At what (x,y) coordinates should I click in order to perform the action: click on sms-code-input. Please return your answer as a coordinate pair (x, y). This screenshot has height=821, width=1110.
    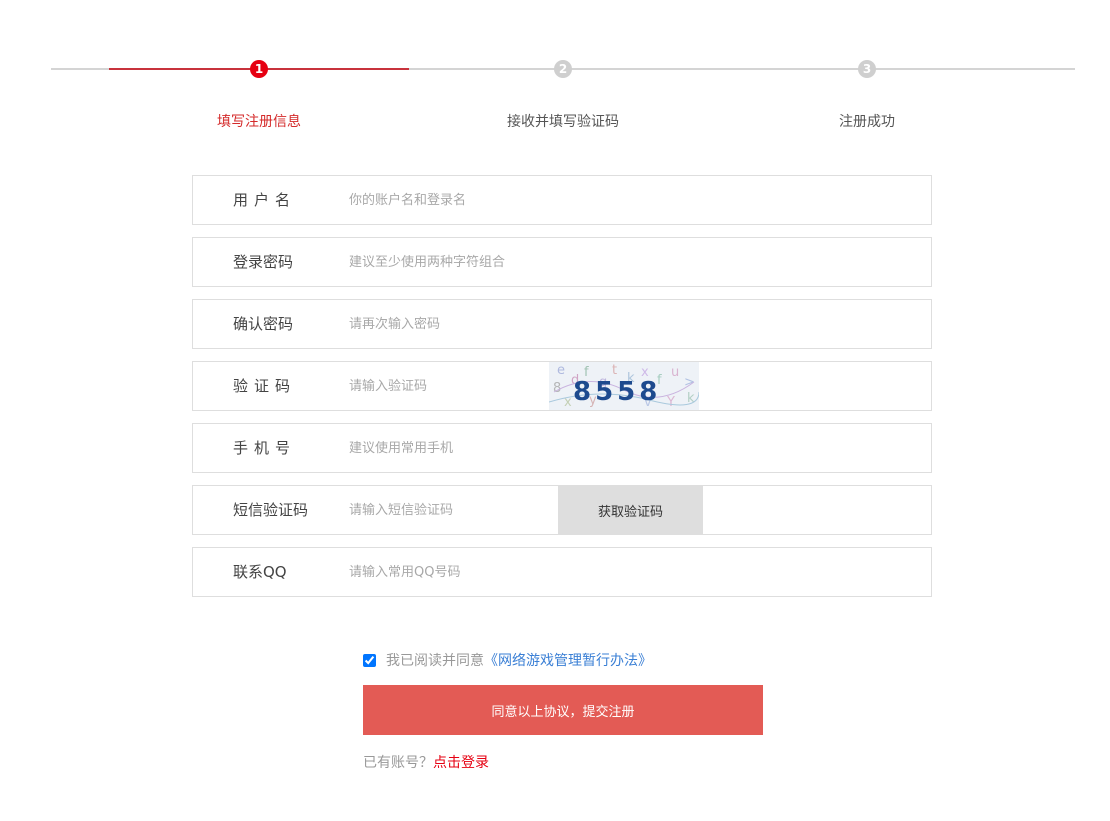
    Looking at the image, I should click on (449, 510).